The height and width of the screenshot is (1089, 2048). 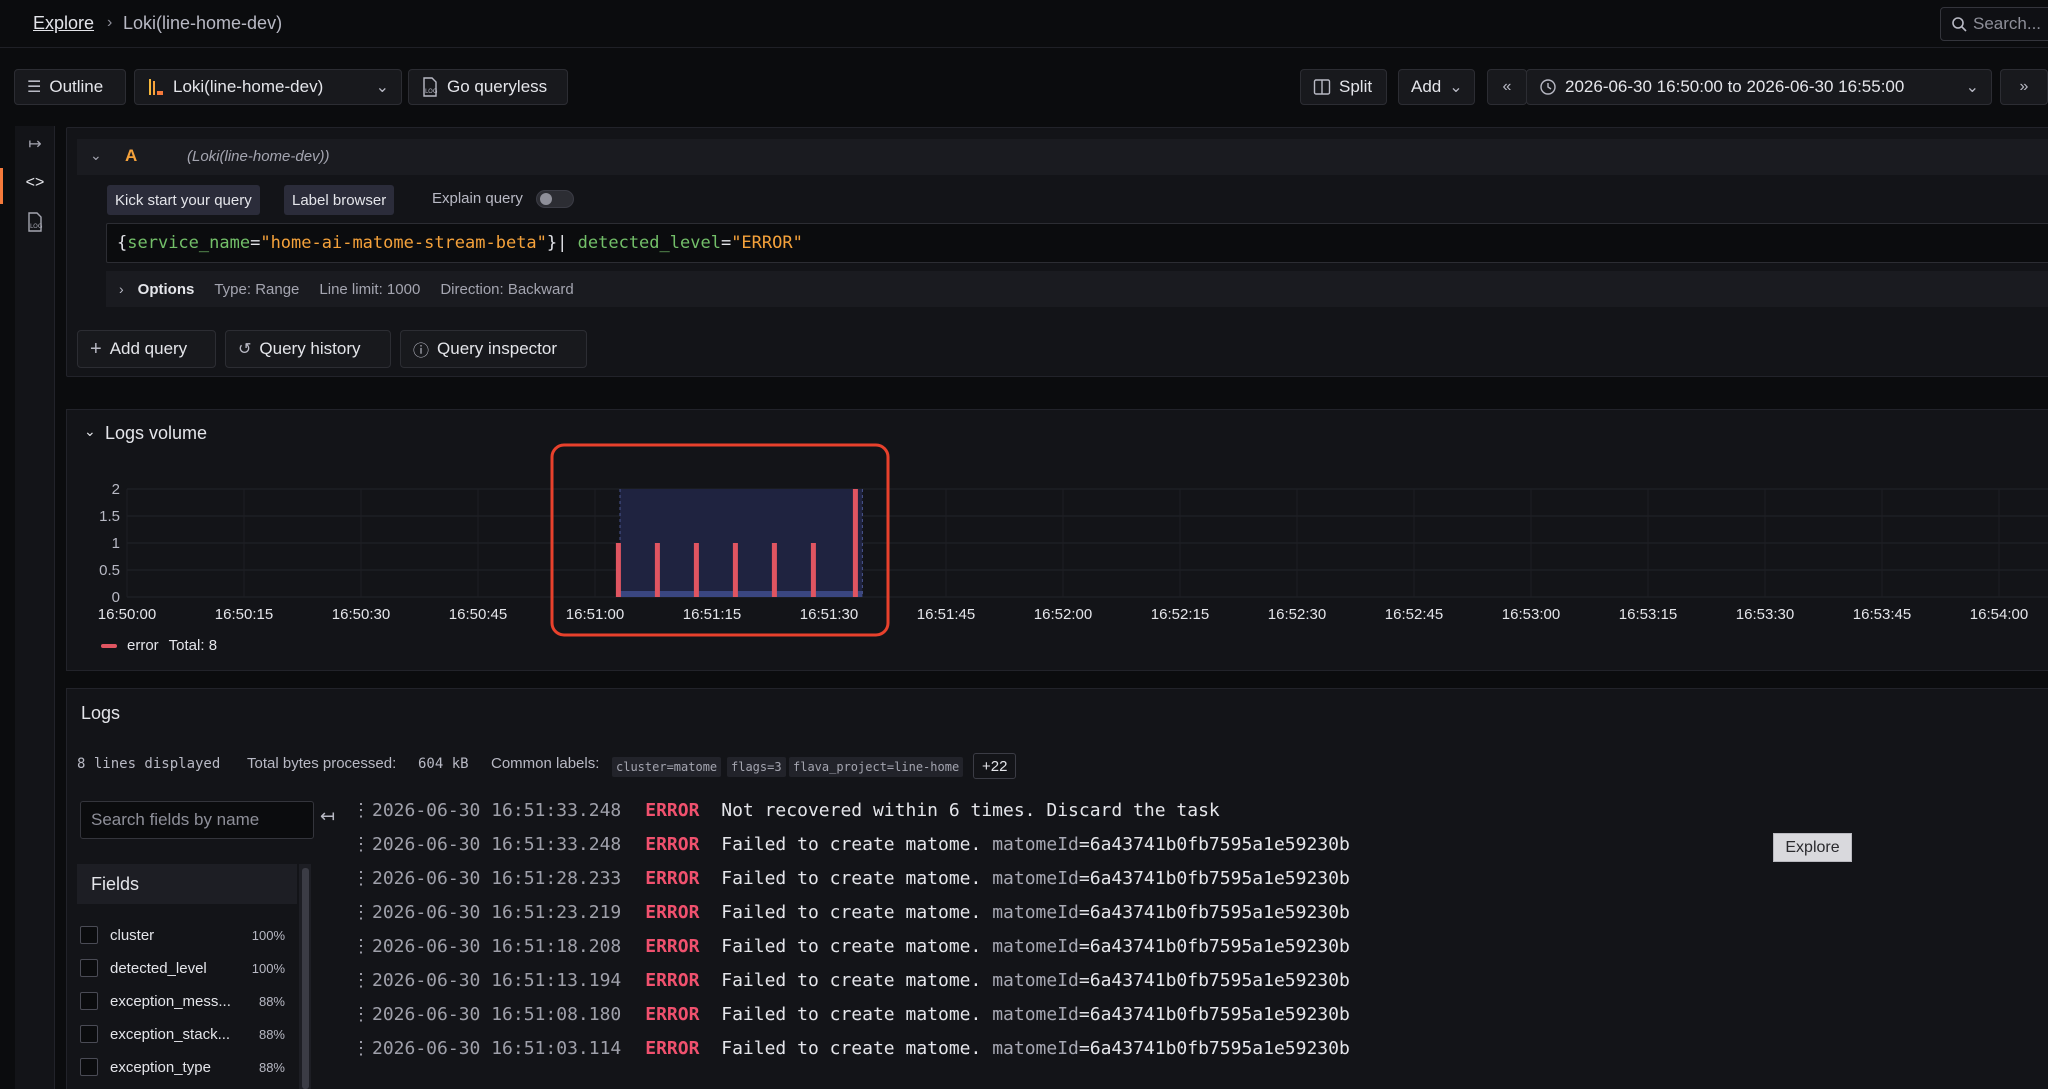 What do you see at coordinates (1999, 614) in the screenshot?
I see `x-tick-label: 16:54:00` at bounding box center [1999, 614].